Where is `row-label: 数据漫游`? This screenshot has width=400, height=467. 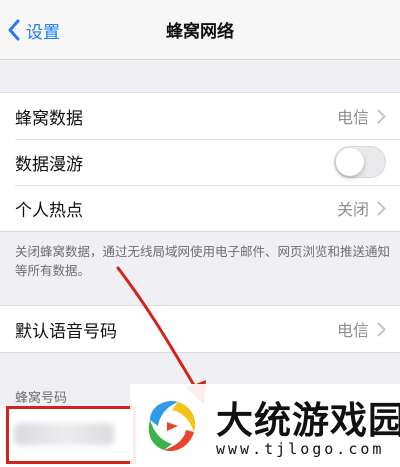 row-label: 数据漫游 is located at coordinates (49, 164).